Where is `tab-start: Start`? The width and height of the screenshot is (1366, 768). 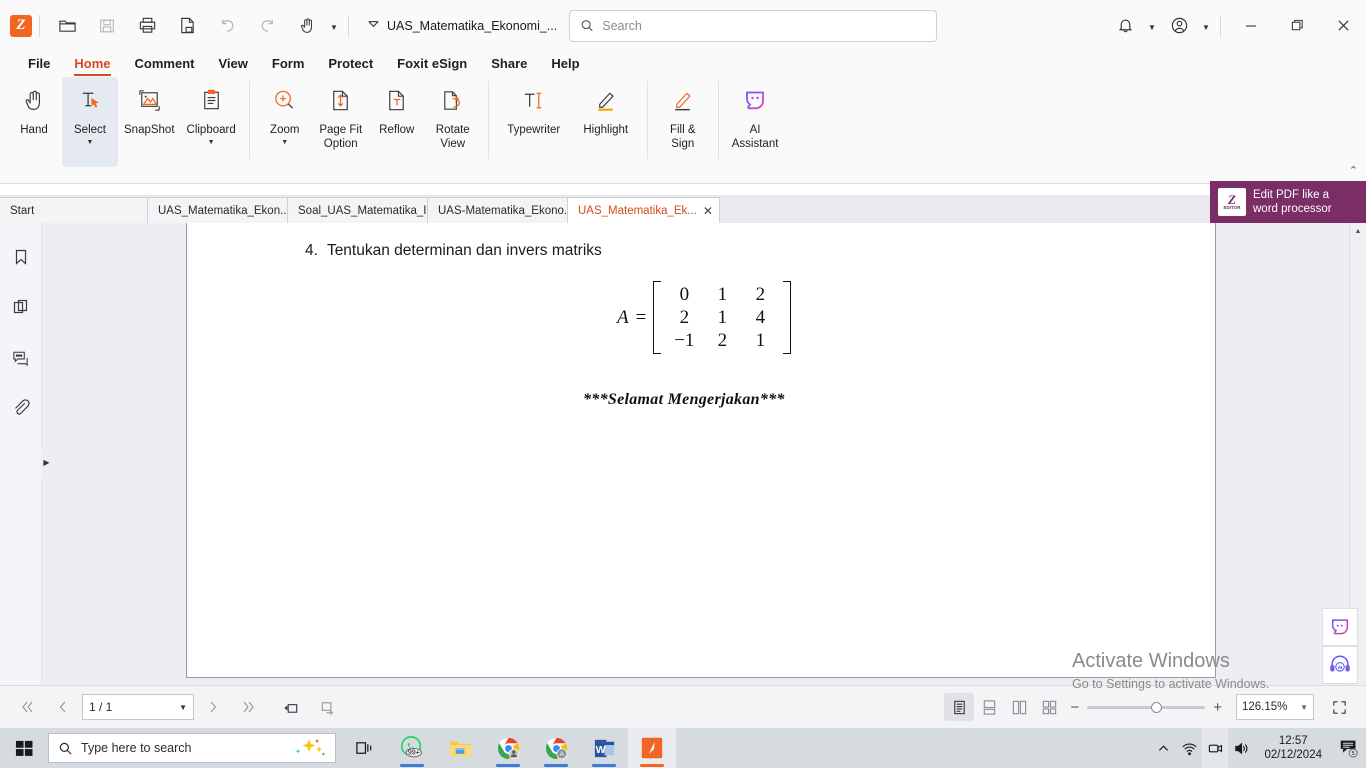 tab-start: Start is located at coordinates (74, 210).